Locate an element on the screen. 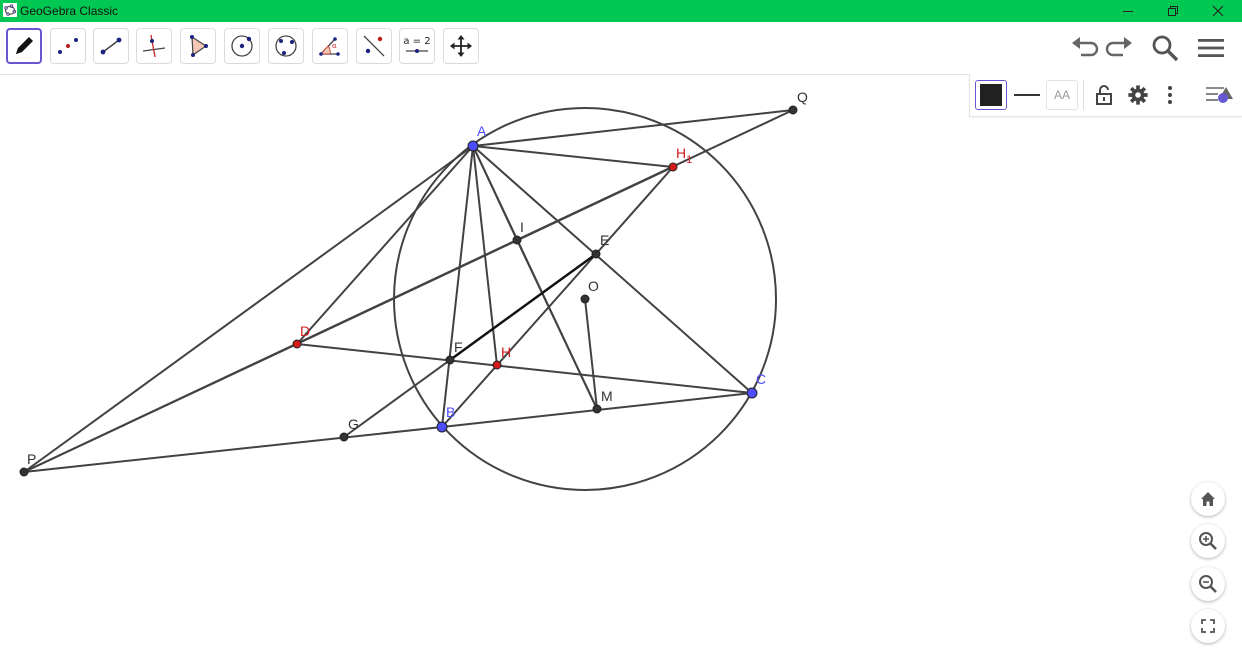  point-h is located at coordinates (497, 365).